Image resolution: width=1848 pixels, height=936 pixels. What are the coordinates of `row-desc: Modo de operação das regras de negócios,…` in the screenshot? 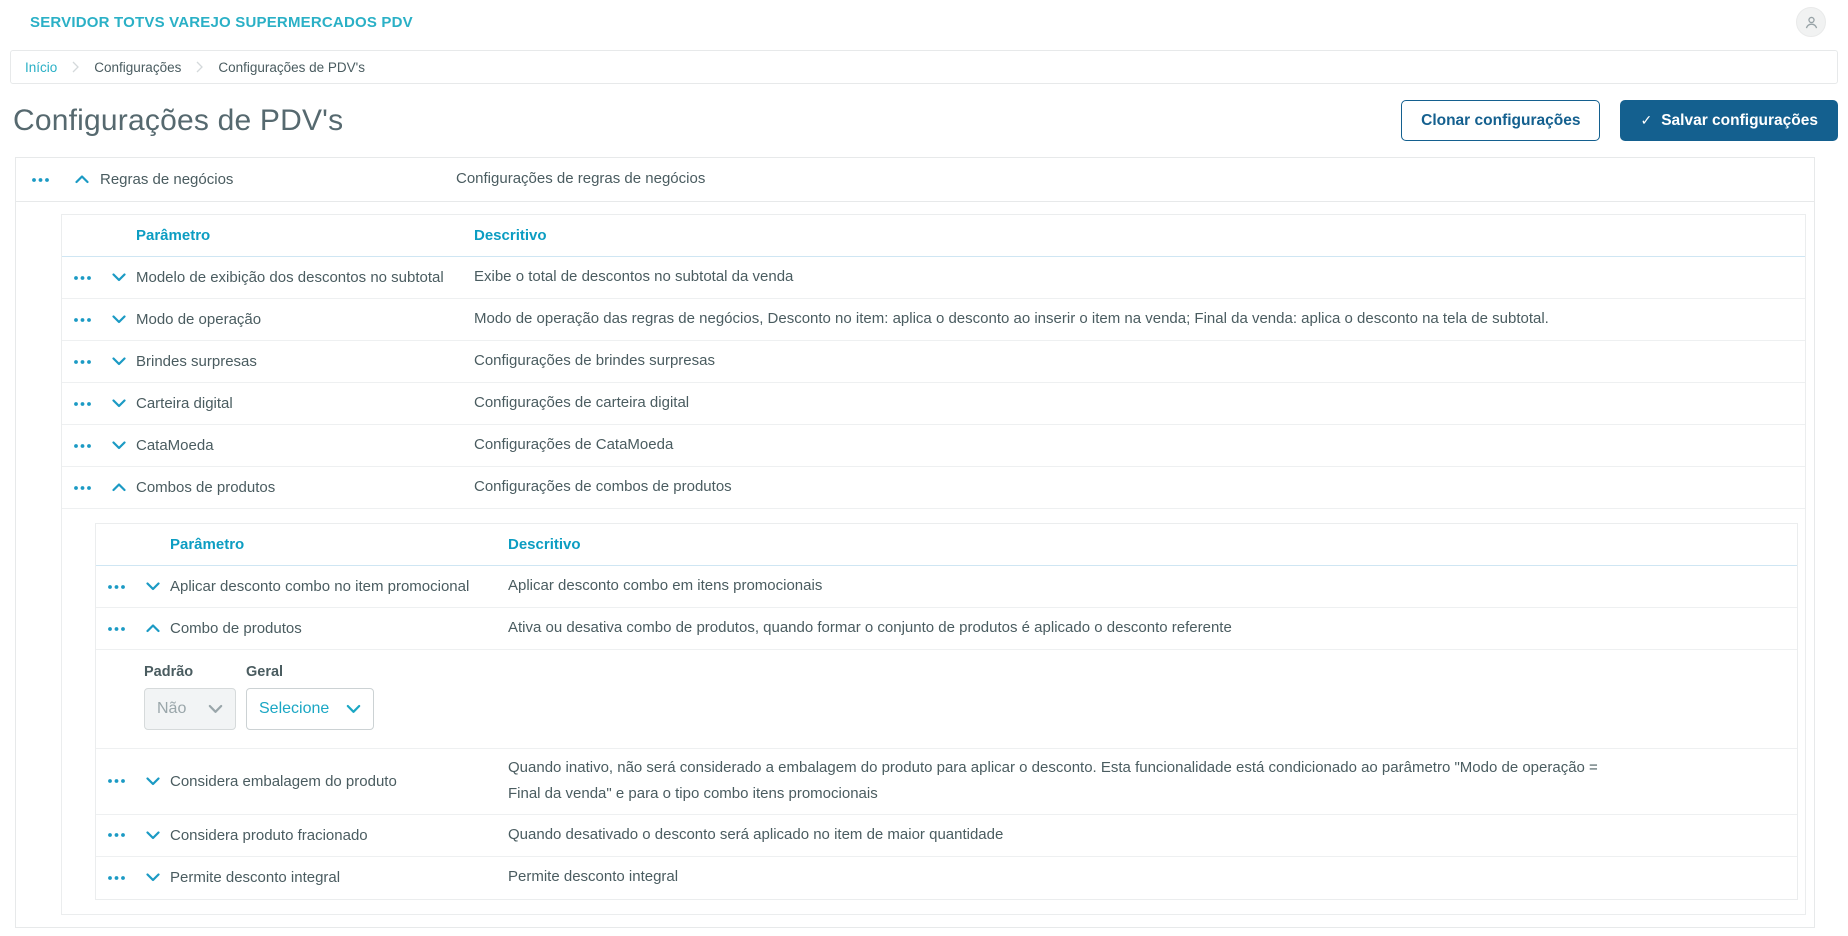 It's located at (1011, 319).